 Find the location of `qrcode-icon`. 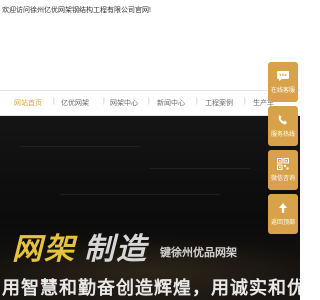

qrcode-icon is located at coordinates (283, 164).